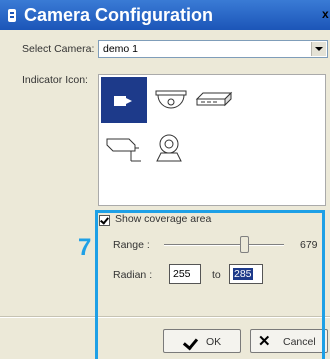 This screenshot has height=359, width=330. I want to click on dvr-box-icon, so click(218, 100).